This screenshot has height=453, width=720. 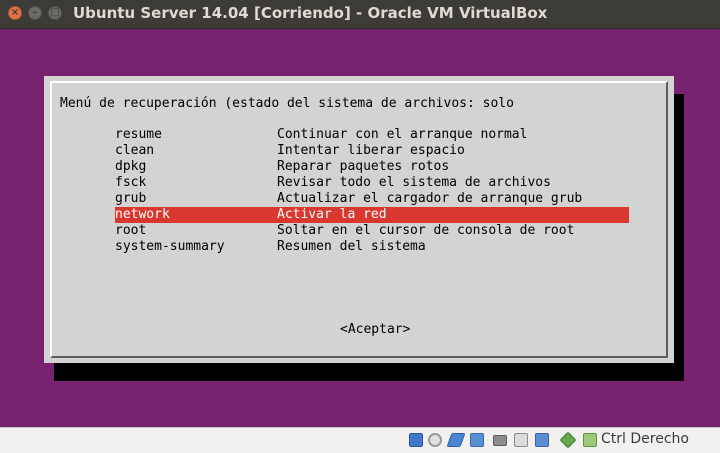 I want to click on host-key-label: Ctrl Derecho, so click(x=645, y=439).